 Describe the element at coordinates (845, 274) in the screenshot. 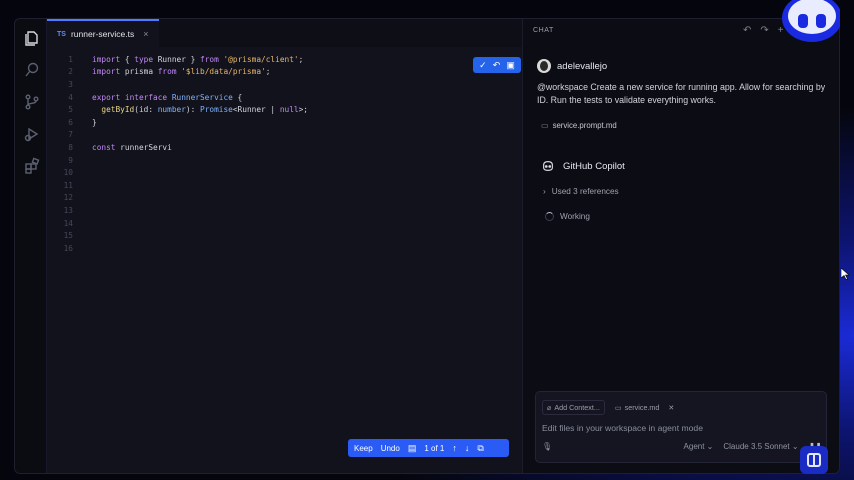

I see `mouse-cursor-icon` at that location.